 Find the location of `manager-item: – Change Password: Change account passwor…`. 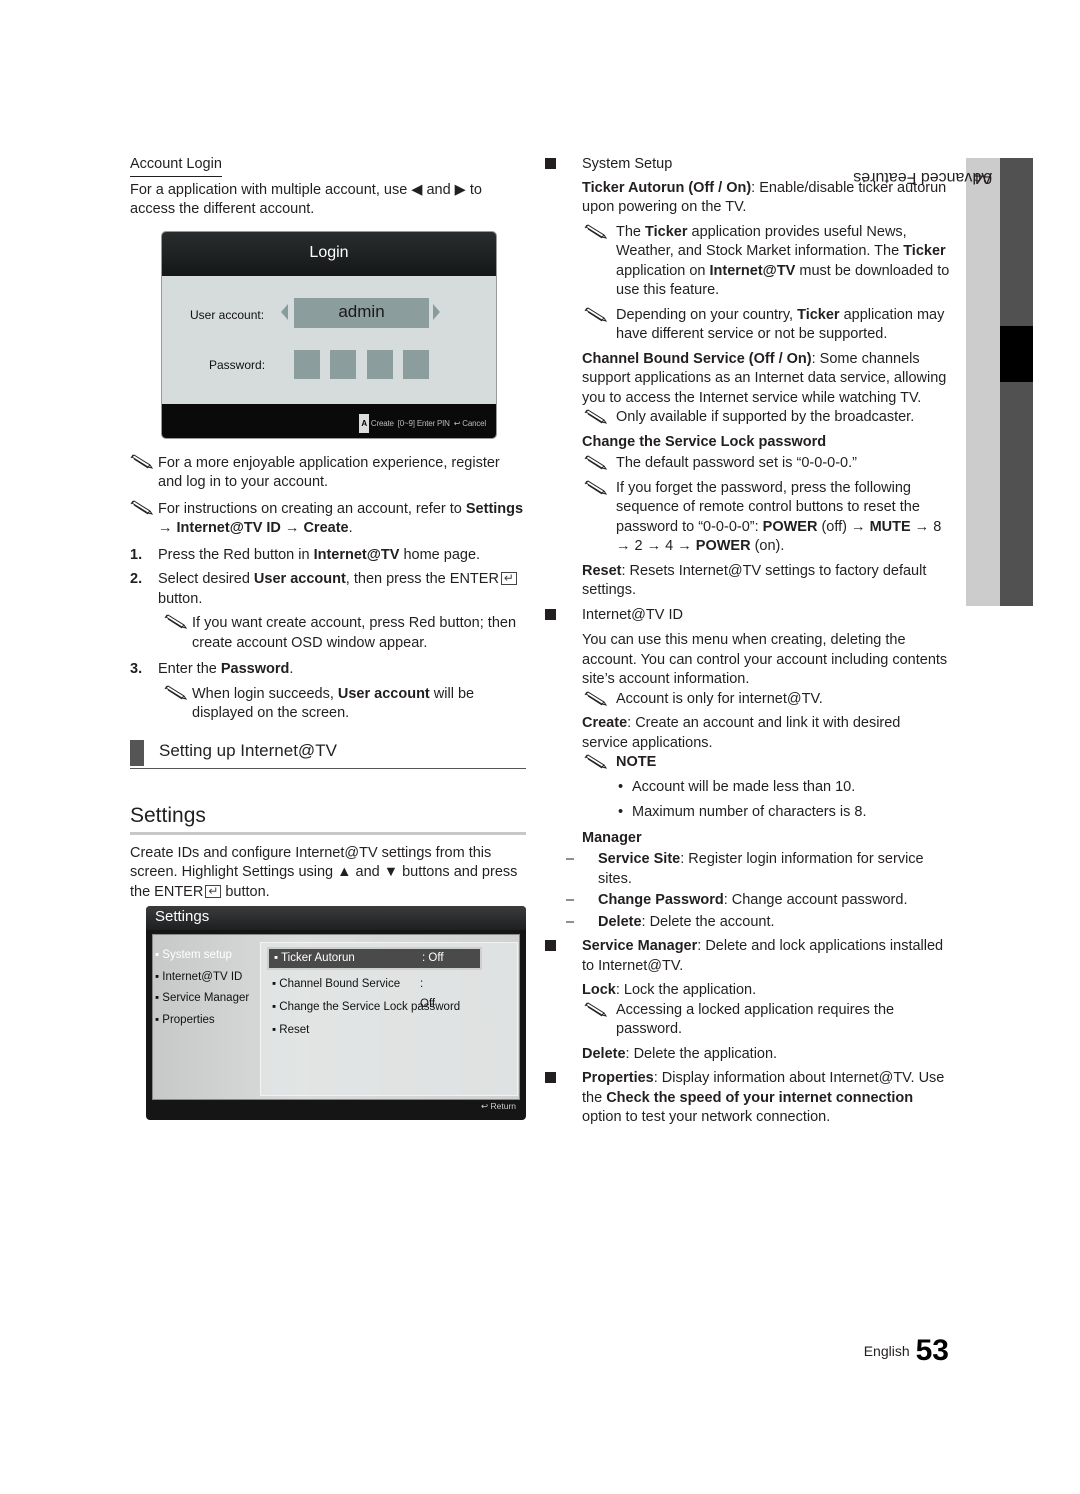

manager-item: – Change Password: Change account passwor… is located at coordinates (737, 900).